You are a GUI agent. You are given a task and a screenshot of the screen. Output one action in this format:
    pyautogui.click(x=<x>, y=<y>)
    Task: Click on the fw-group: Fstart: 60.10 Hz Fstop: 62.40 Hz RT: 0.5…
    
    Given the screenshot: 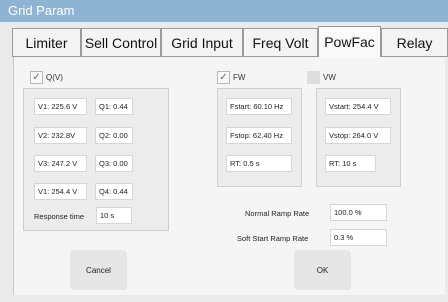 What is the action you would take?
    pyautogui.click(x=259, y=137)
    